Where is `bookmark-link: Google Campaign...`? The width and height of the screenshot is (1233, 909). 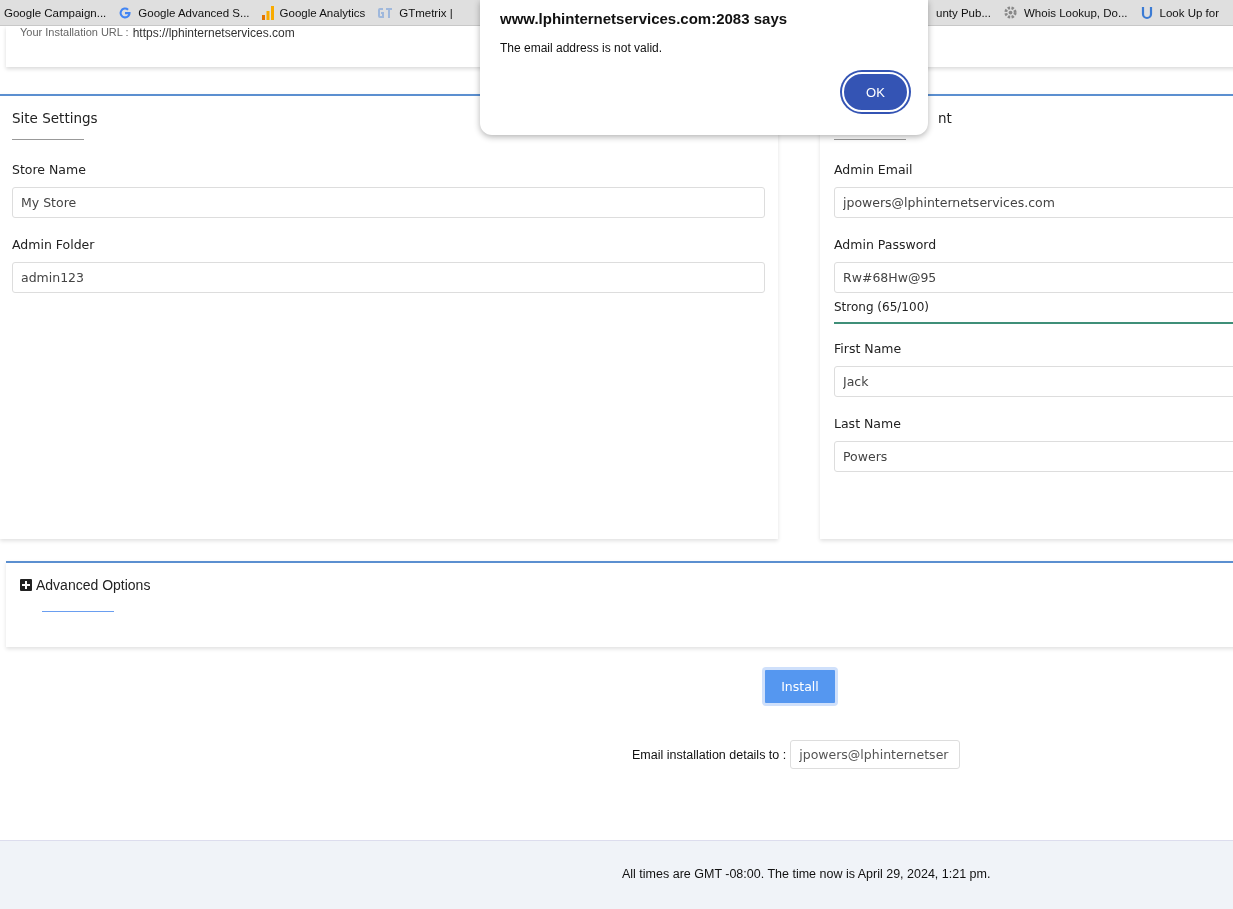
bookmark-link: Google Campaign... is located at coordinates (55, 12).